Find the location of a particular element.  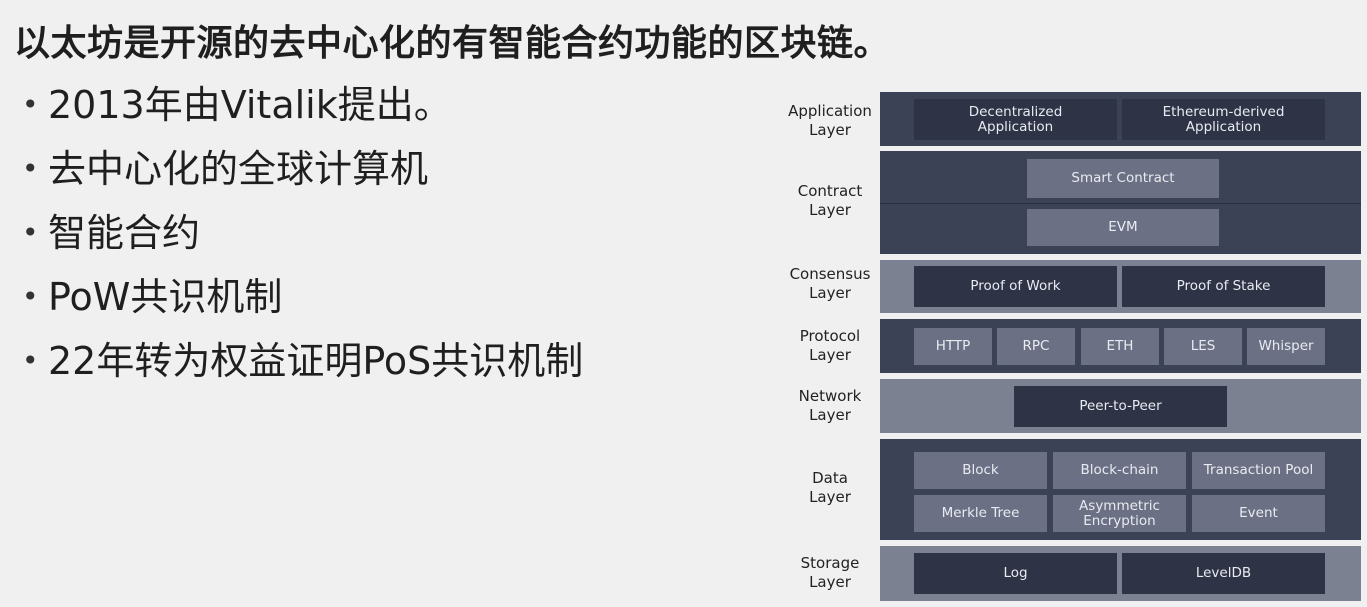

box-leveldb: LevelDB is located at coordinates (1223, 573).